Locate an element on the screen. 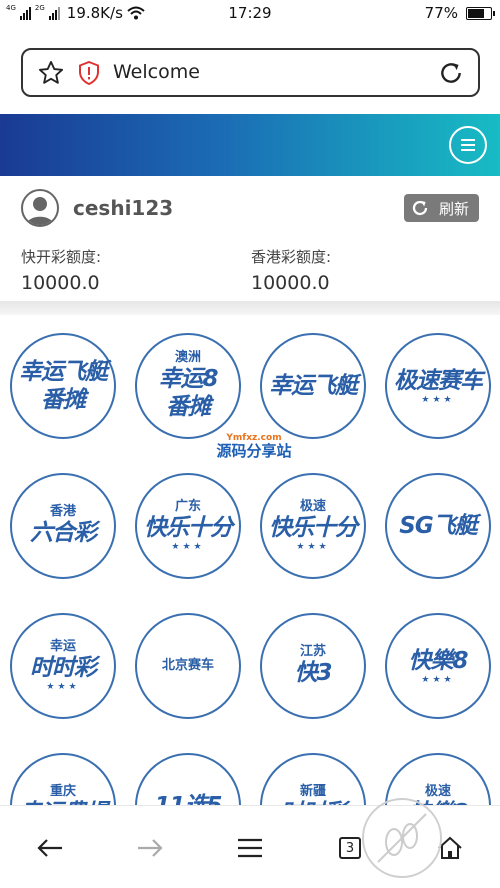 The width and height of the screenshot is (500, 888). game-tile: 北京赛车 is located at coordinates (188, 666).